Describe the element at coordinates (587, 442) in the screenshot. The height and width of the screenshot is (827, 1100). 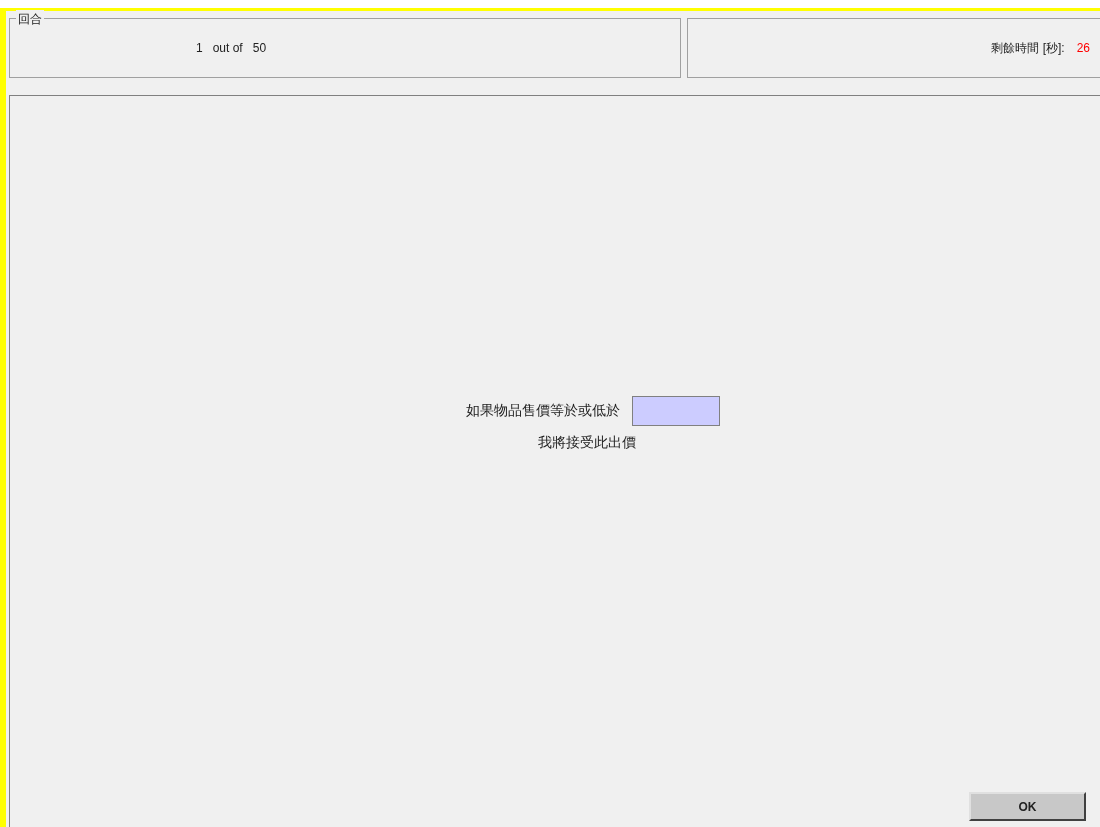
I see `bid-caption: 我將接受此出價` at that location.